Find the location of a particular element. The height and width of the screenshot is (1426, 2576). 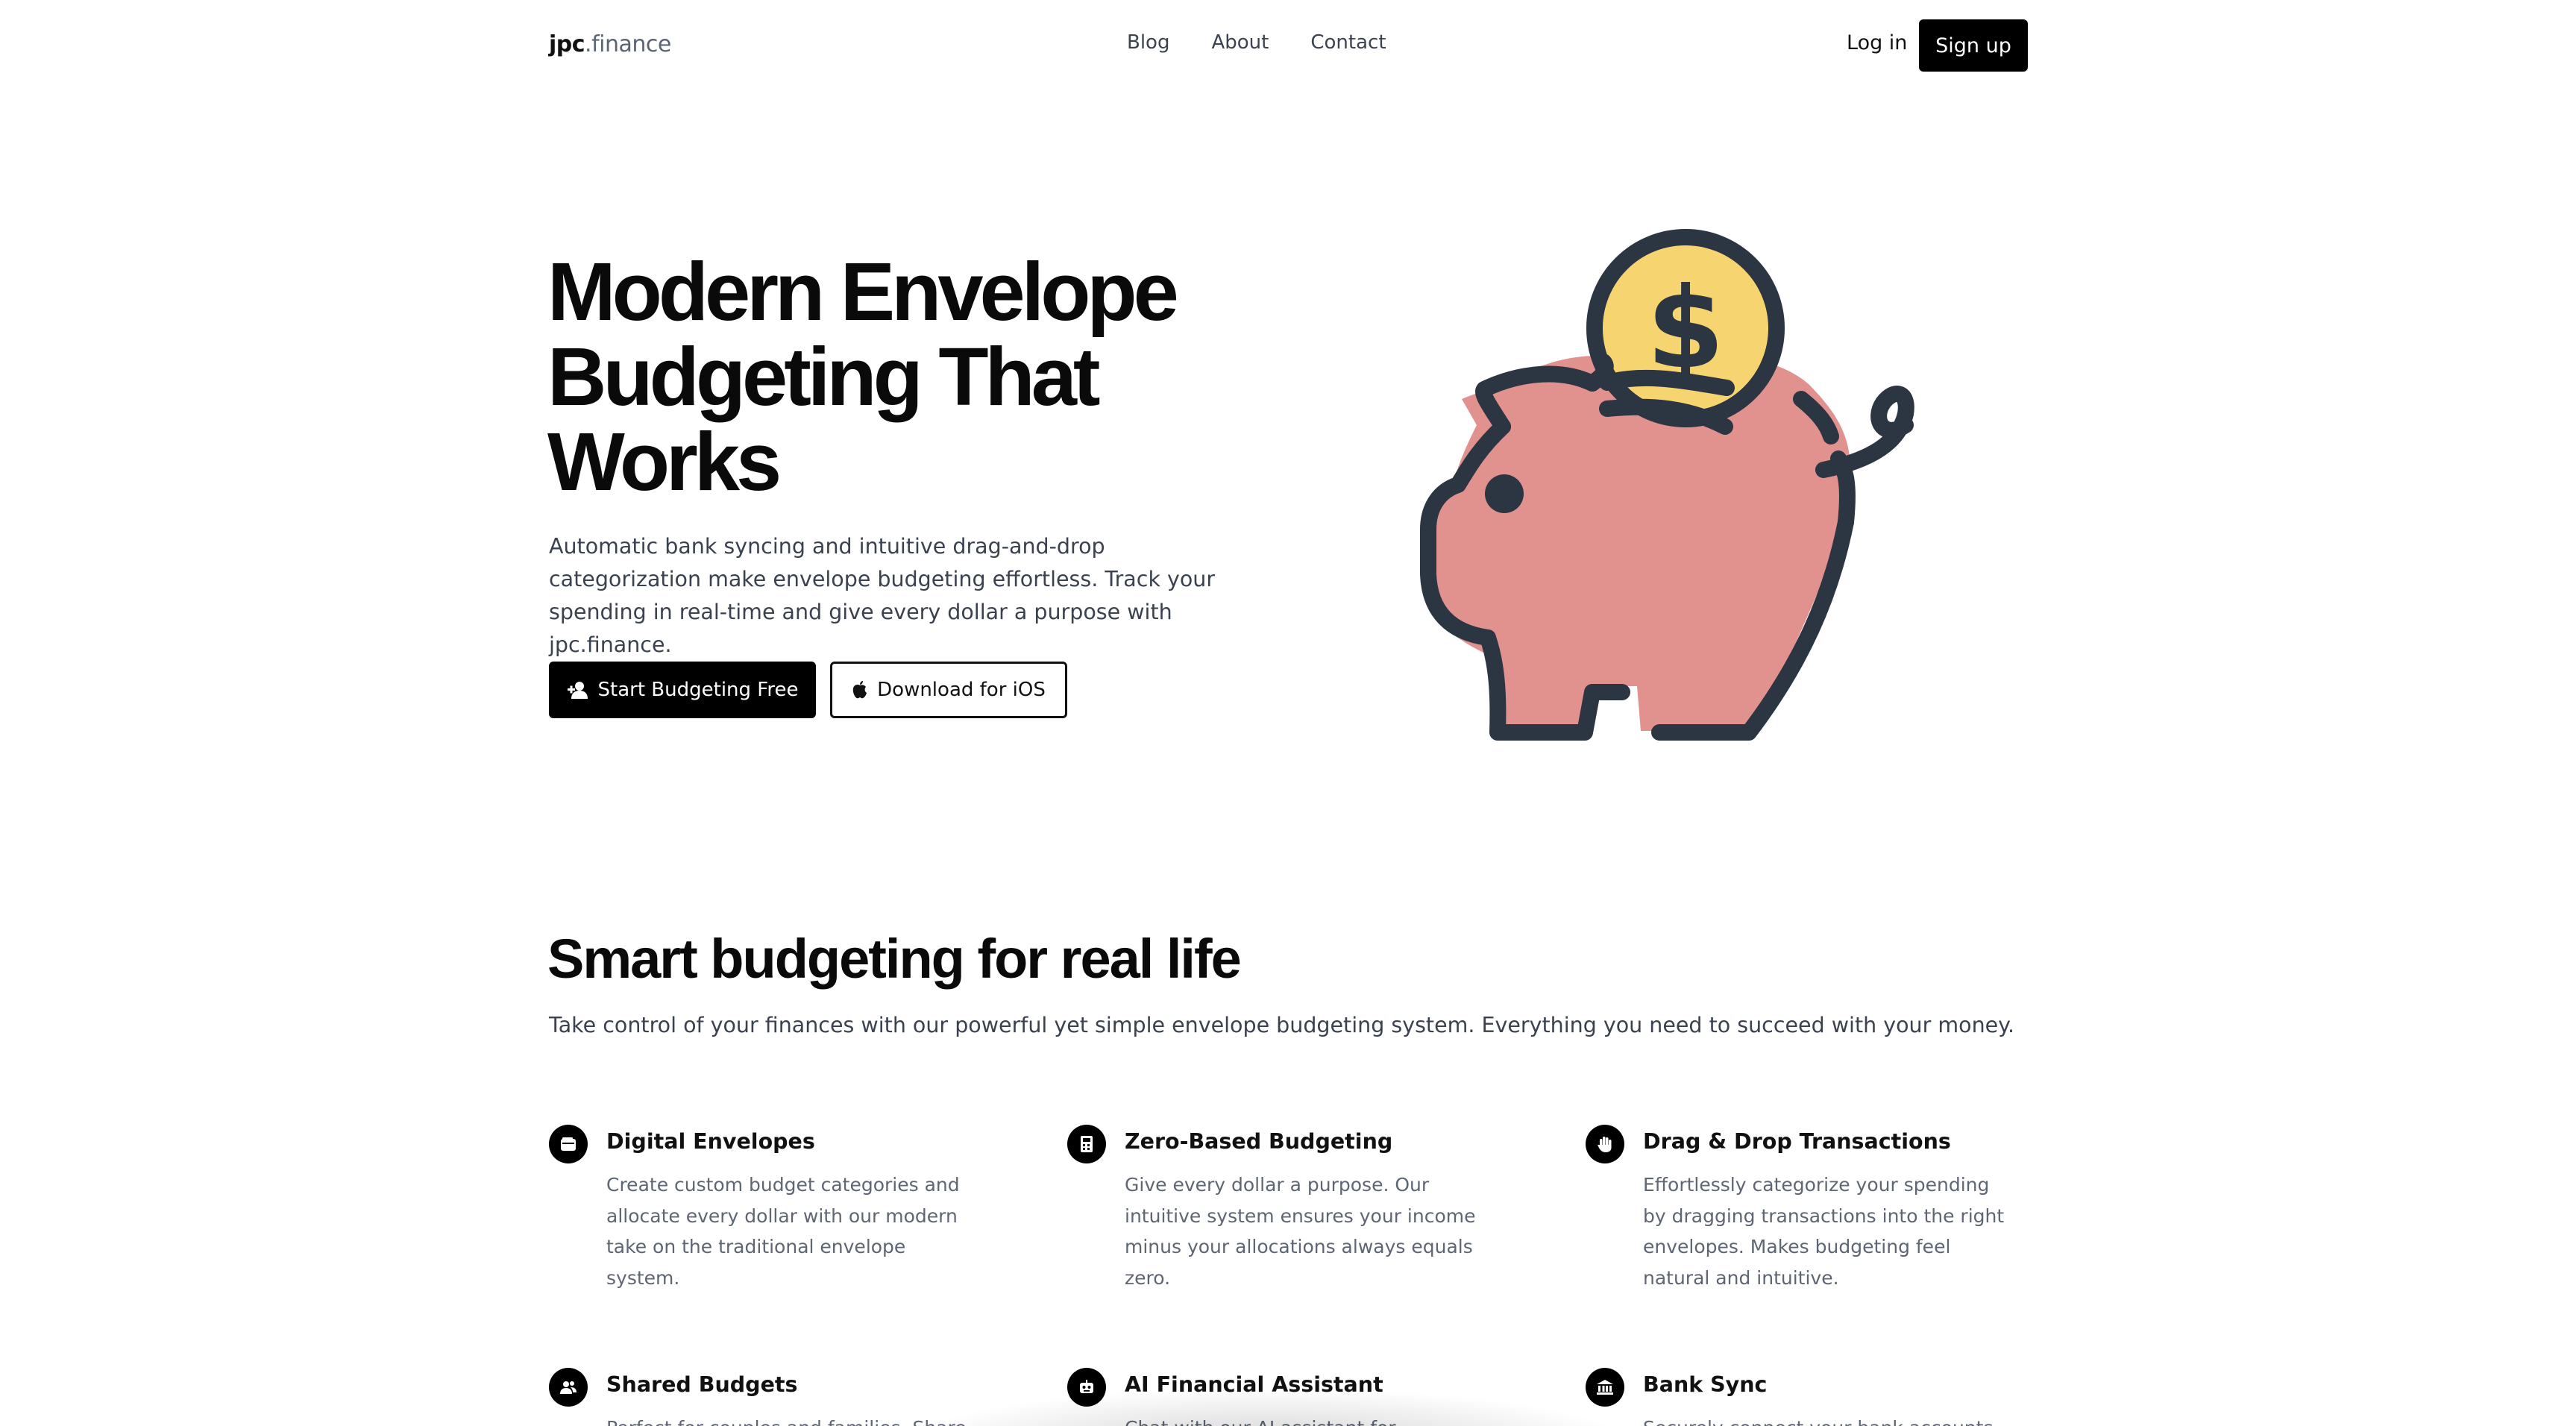

start-budgeting-label: Start Budgeting Free is located at coordinates (698, 690).